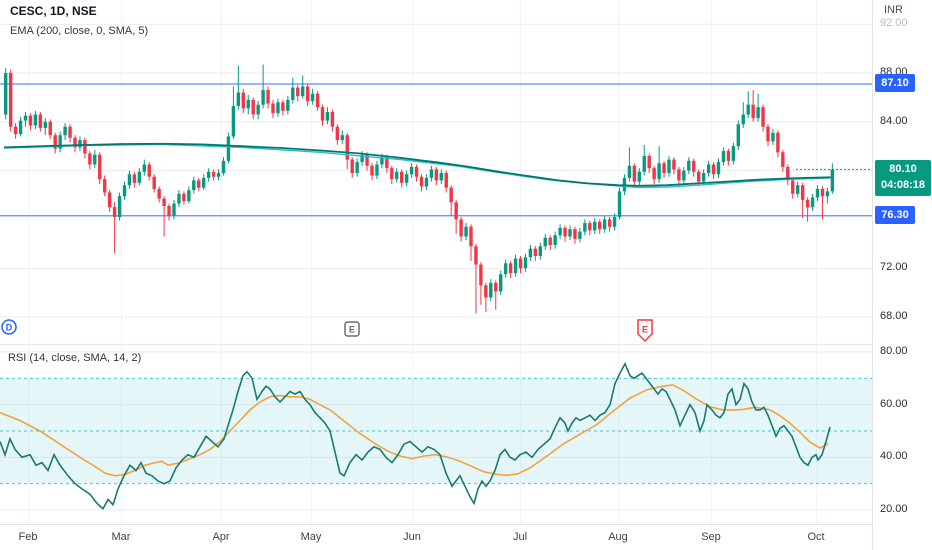 The height and width of the screenshot is (550, 932). I want to click on ema-indicator-legend: EMA (200, close, 0, SMA, 5), so click(79, 31).